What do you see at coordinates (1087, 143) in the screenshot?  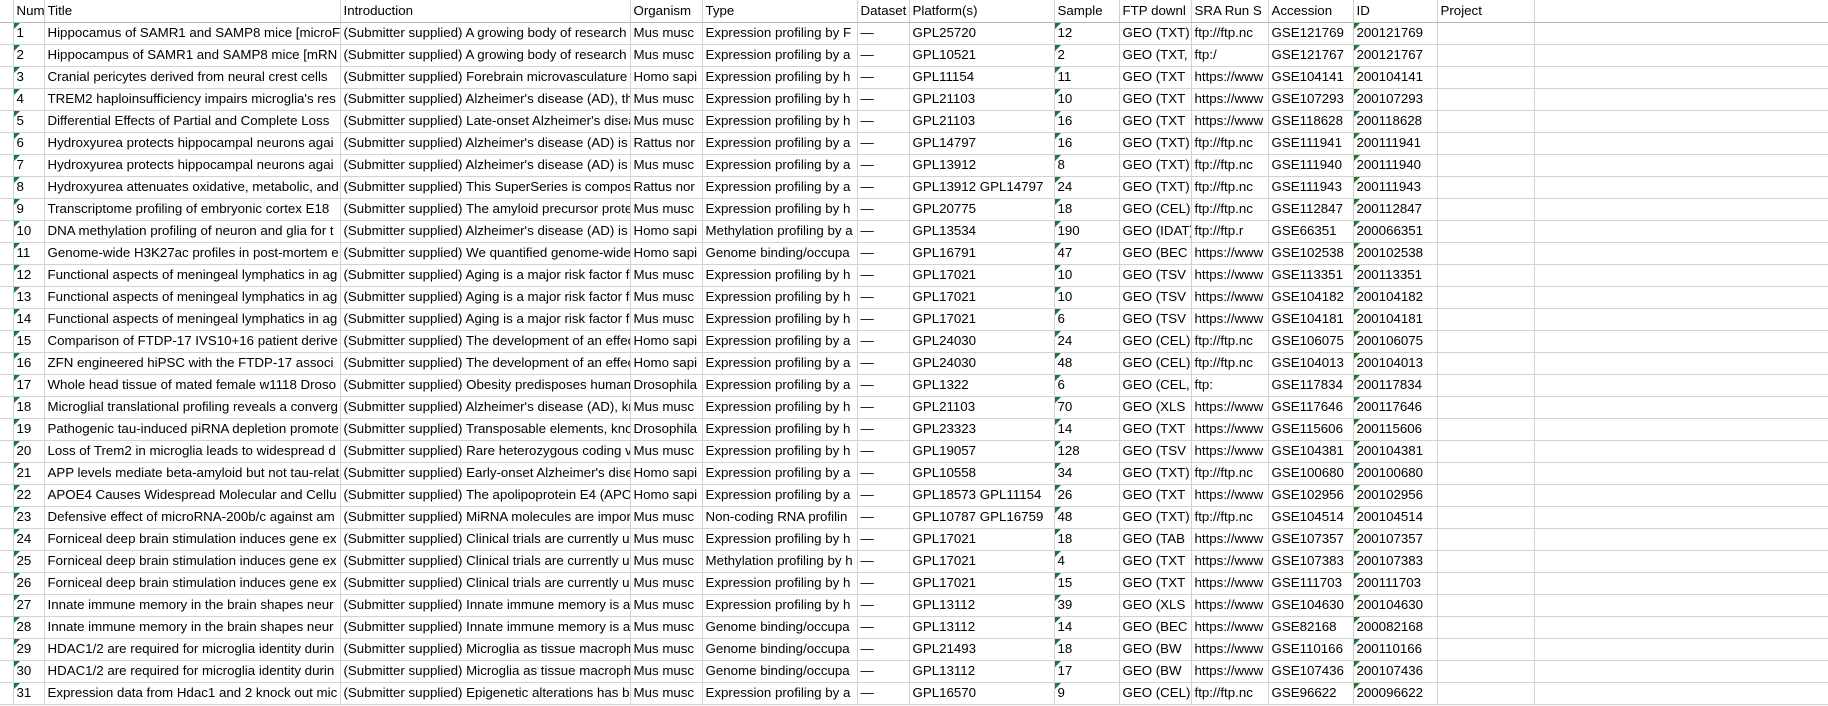 I see `cell-sample: 16` at bounding box center [1087, 143].